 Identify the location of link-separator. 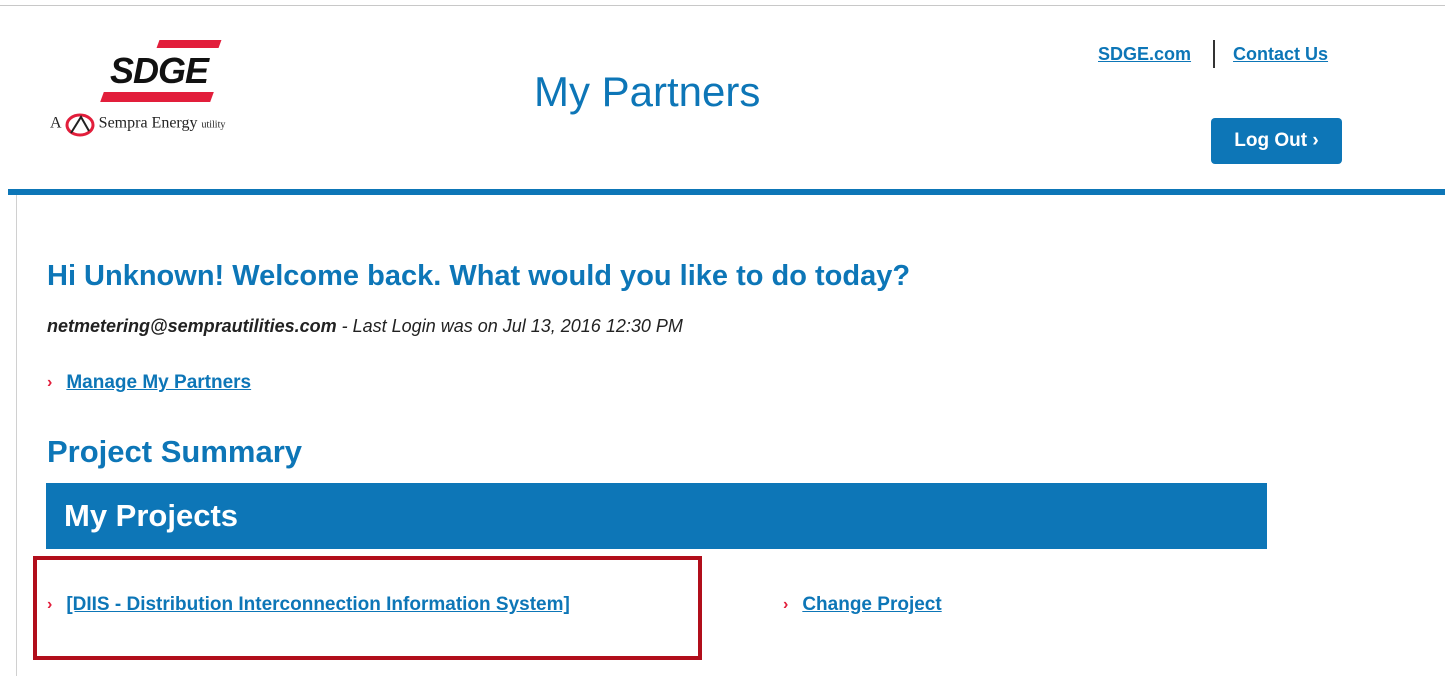
(1214, 54).